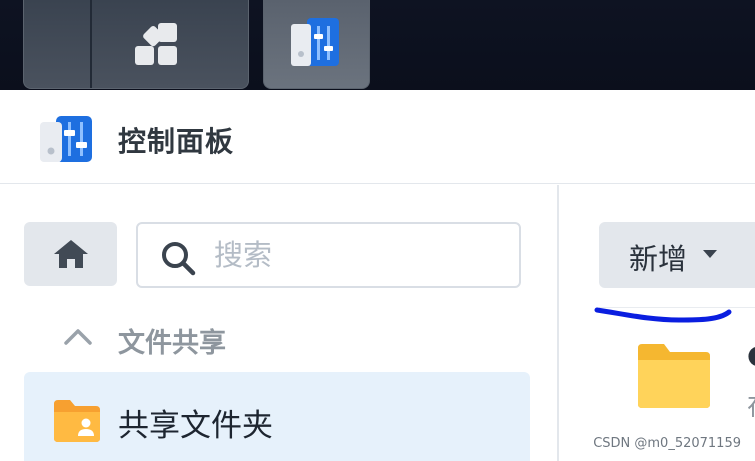 The width and height of the screenshot is (755, 461). I want to click on search-box, so click(328, 255).